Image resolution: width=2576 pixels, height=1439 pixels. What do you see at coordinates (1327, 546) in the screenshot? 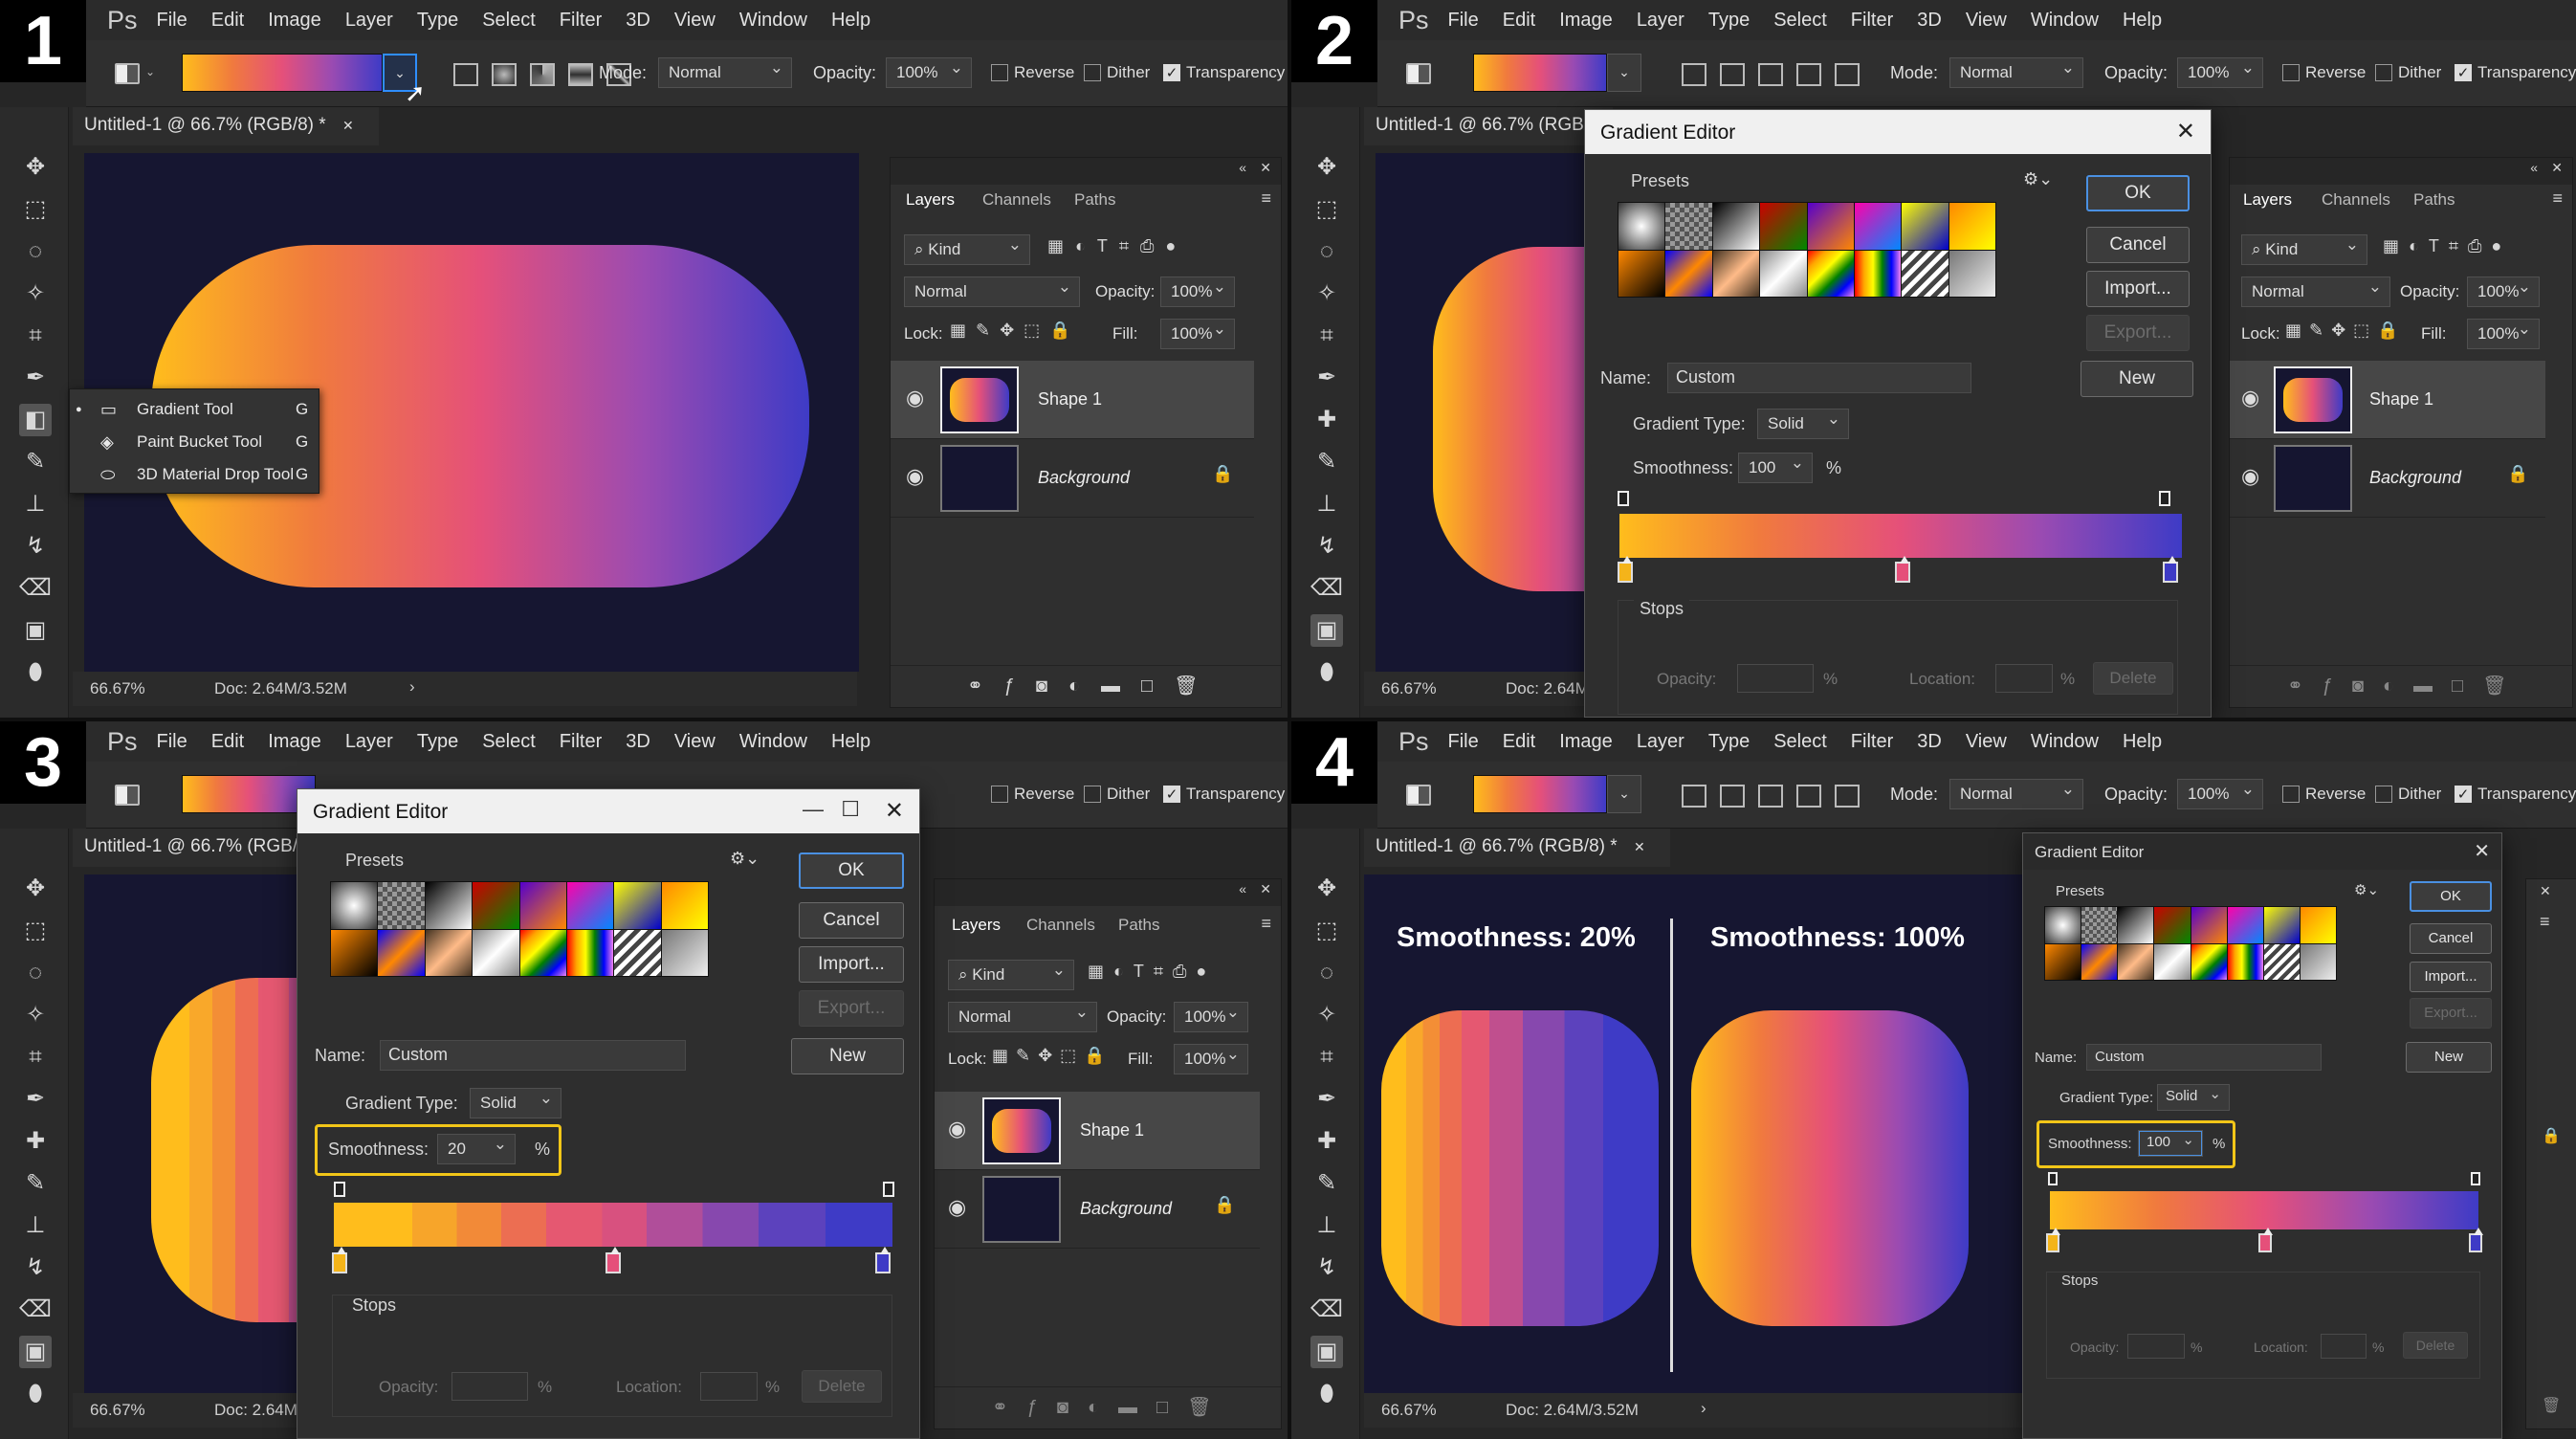
I see `history-brush-icon: ↯` at bounding box center [1327, 546].